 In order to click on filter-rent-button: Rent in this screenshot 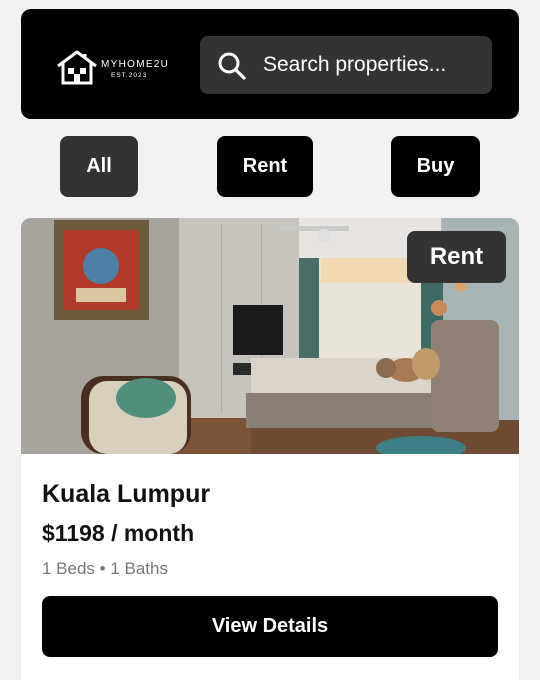, I will do `click(265, 166)`.